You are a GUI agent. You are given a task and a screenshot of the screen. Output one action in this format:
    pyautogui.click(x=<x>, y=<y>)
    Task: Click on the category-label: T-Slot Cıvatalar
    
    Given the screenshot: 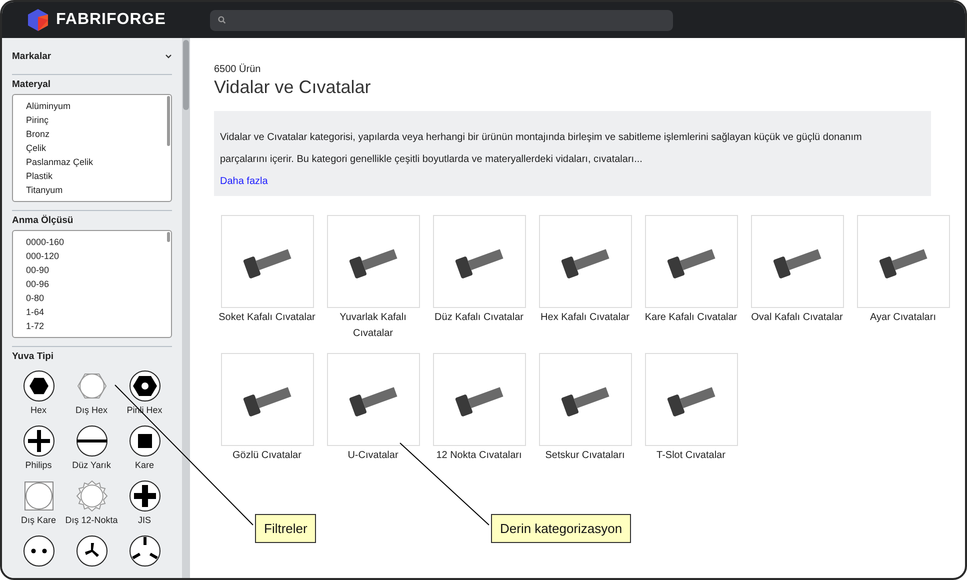 What is the action you would take?
    pyautogui.click(x=691, y=456)
    